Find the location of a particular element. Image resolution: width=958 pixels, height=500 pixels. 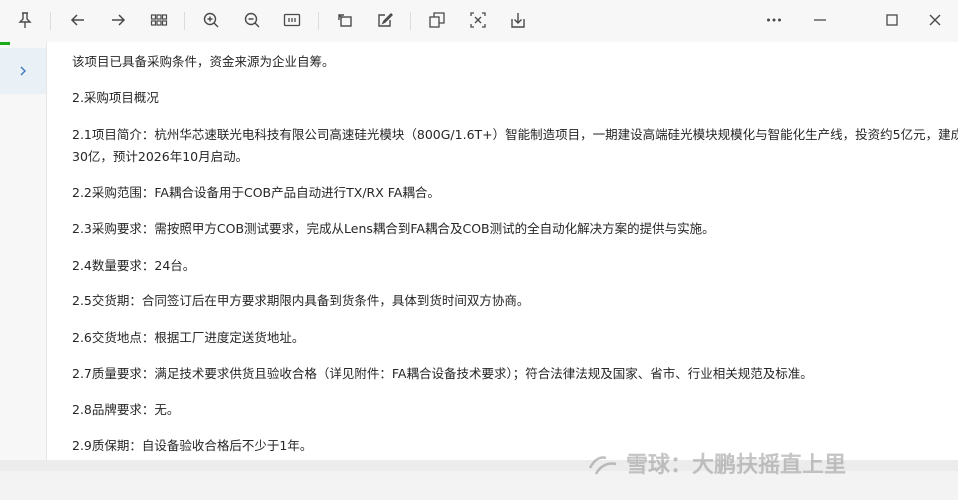

rotate-icon is located at coordinates (345, 20).